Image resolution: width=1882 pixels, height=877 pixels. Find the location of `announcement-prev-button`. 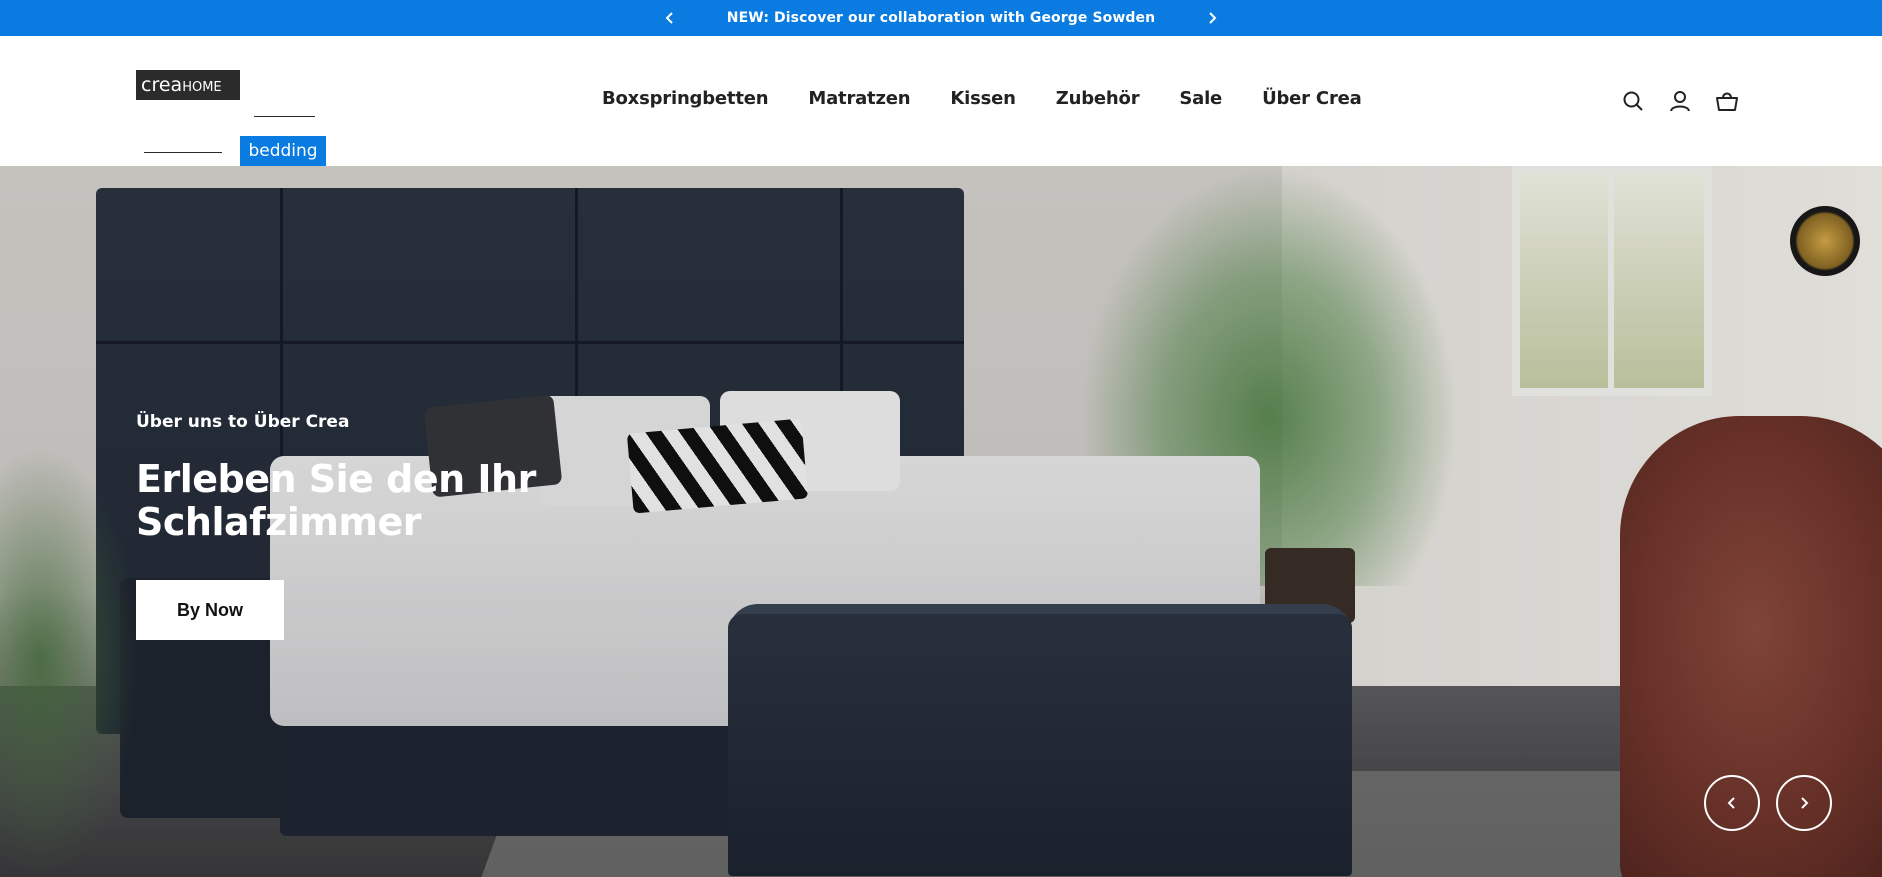

announcement-prev-button is located at coordinates (670, 18).